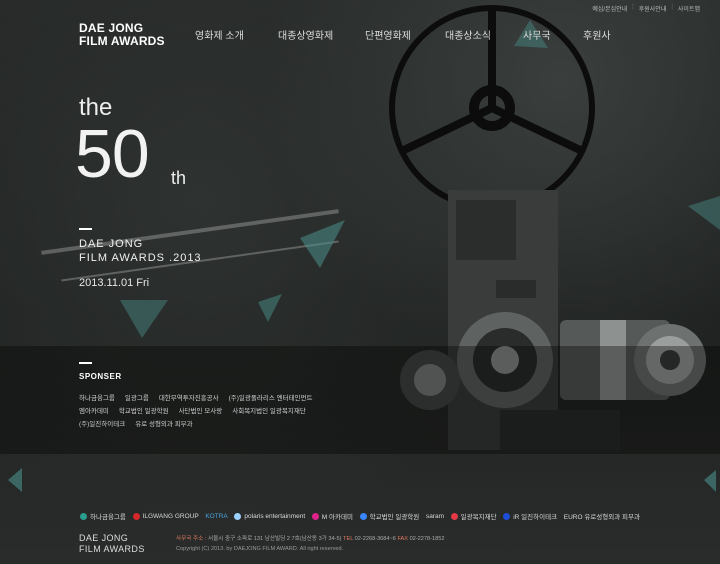 This screenshot has width=720, height=564. Describe the element at coordinates (388, 34) in the screenshot. I see `nav-item-short-film: 단편영화제` at that location.